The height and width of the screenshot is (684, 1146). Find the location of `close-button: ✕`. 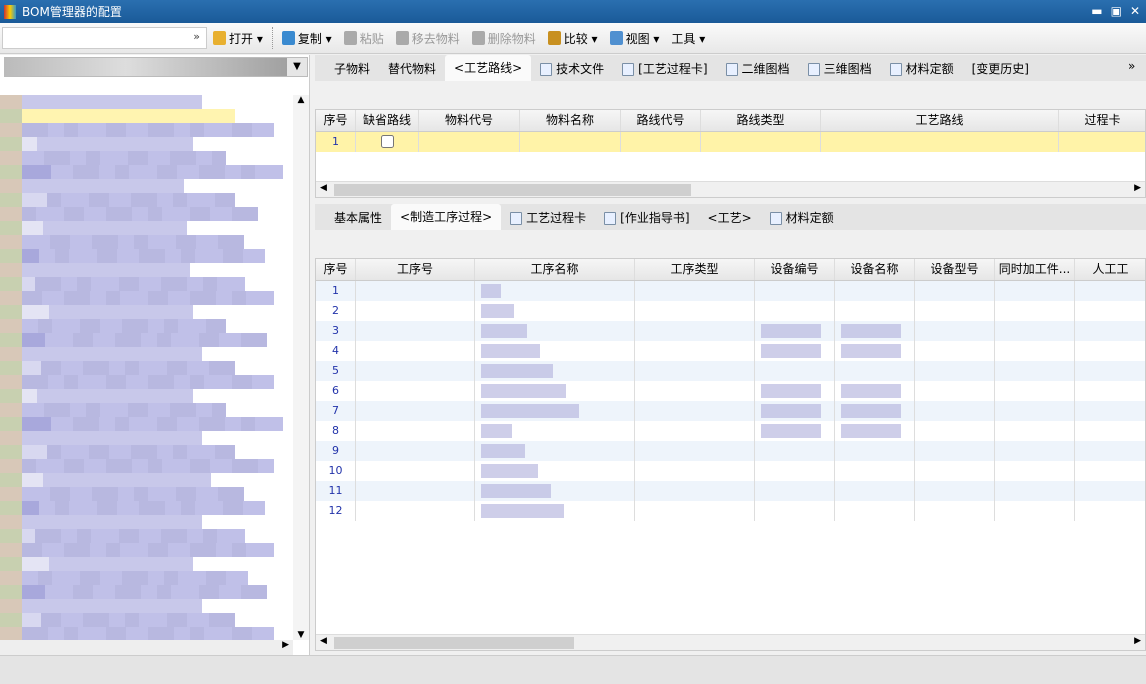

close-button: ✕ is located at coordinates (1135, 11).